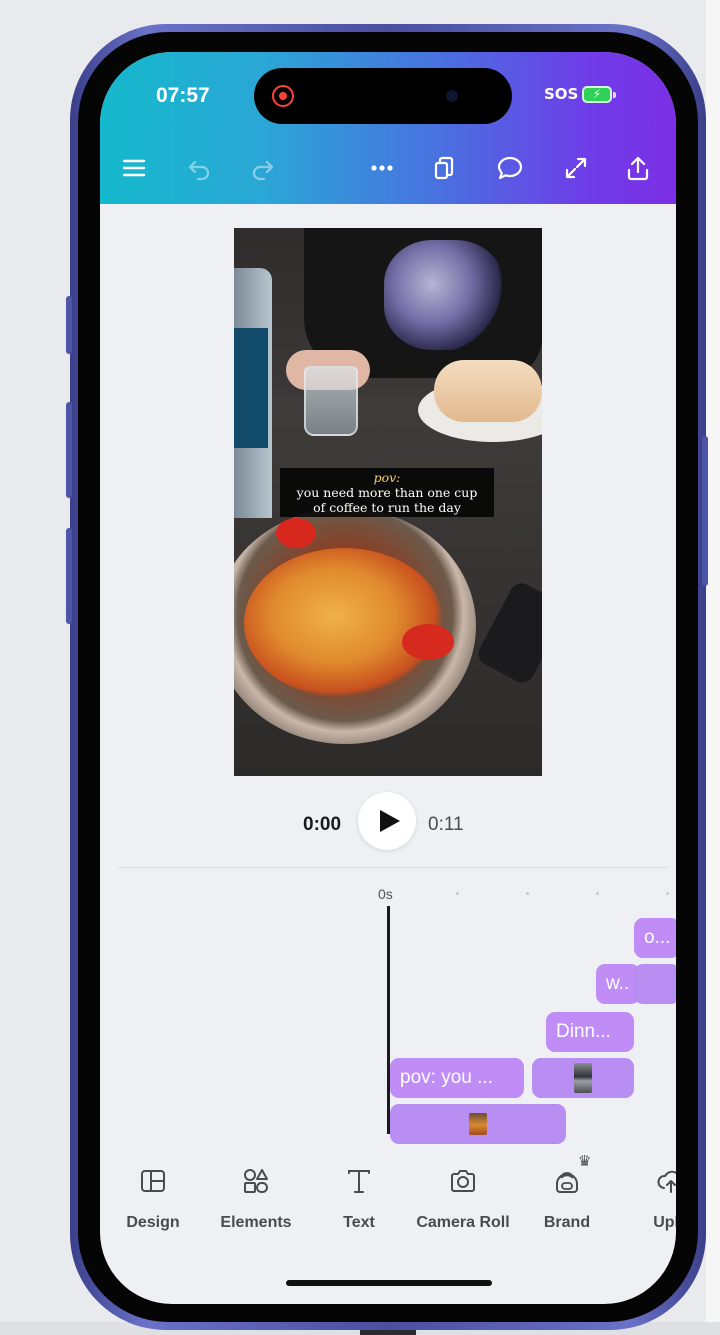 The image size is (720, 1335). Describe the element at coordinates (561, 94) in the screenshot. I see `sos-indicator: SOS` at that location.